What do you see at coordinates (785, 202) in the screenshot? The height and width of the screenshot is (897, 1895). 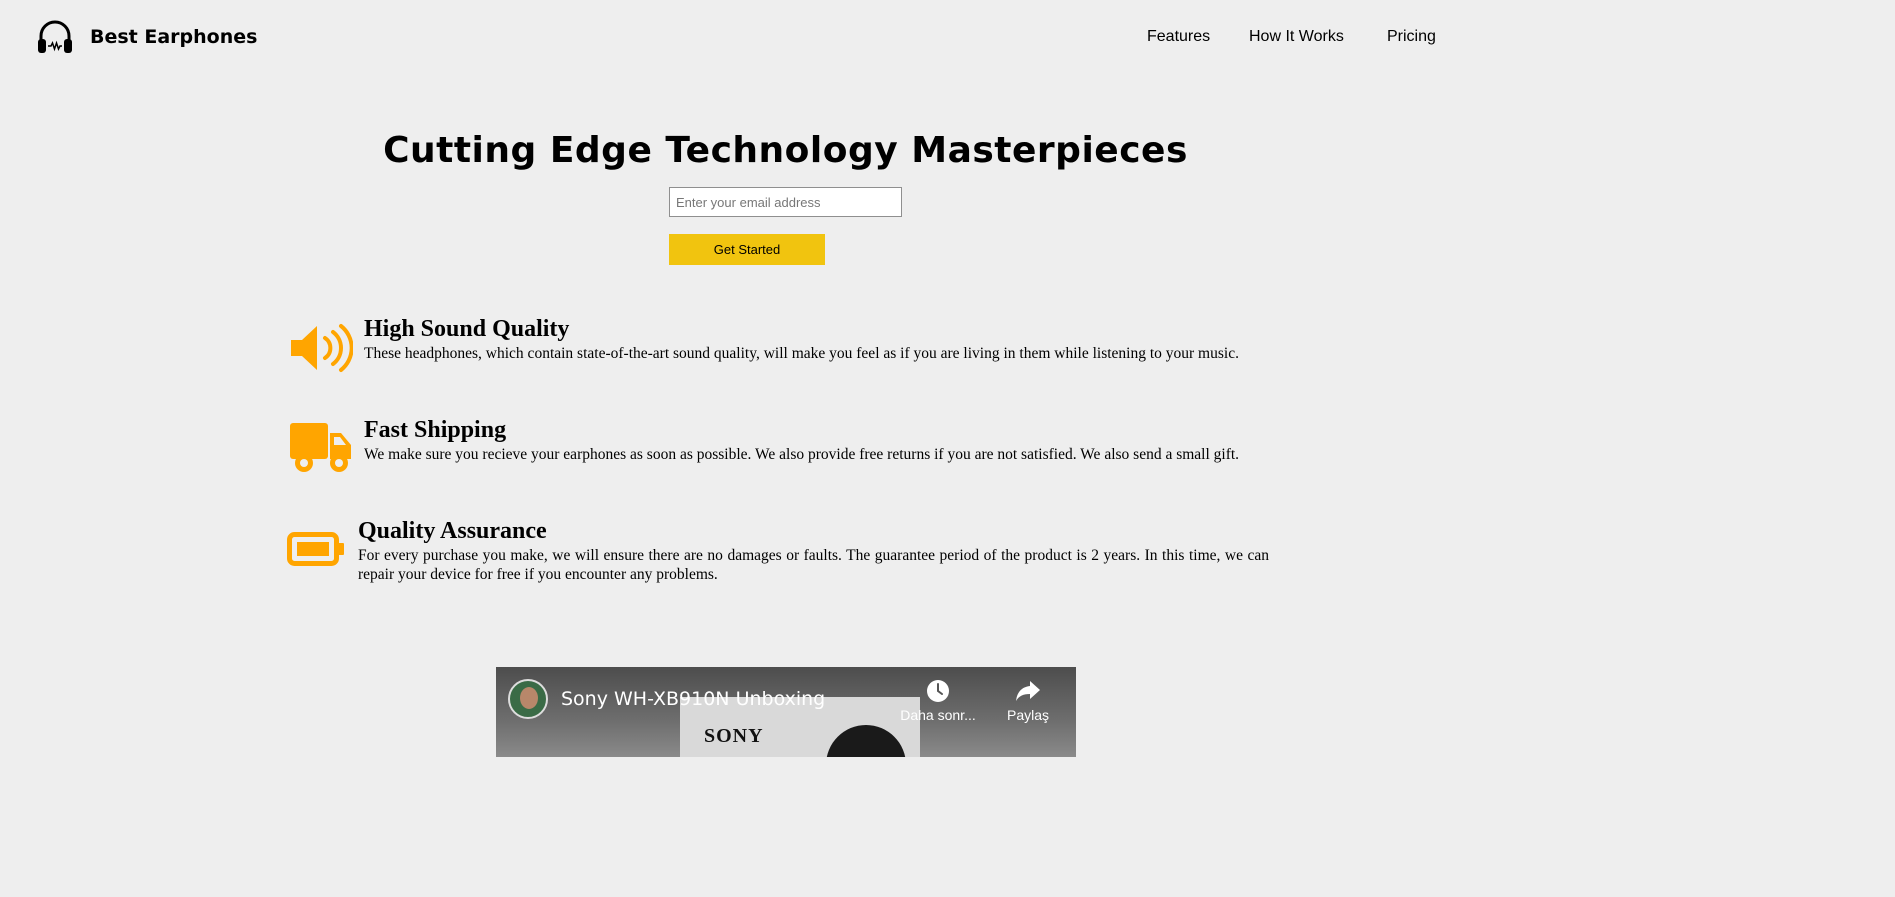 I see `email-field` at bounding box center [785, 202].